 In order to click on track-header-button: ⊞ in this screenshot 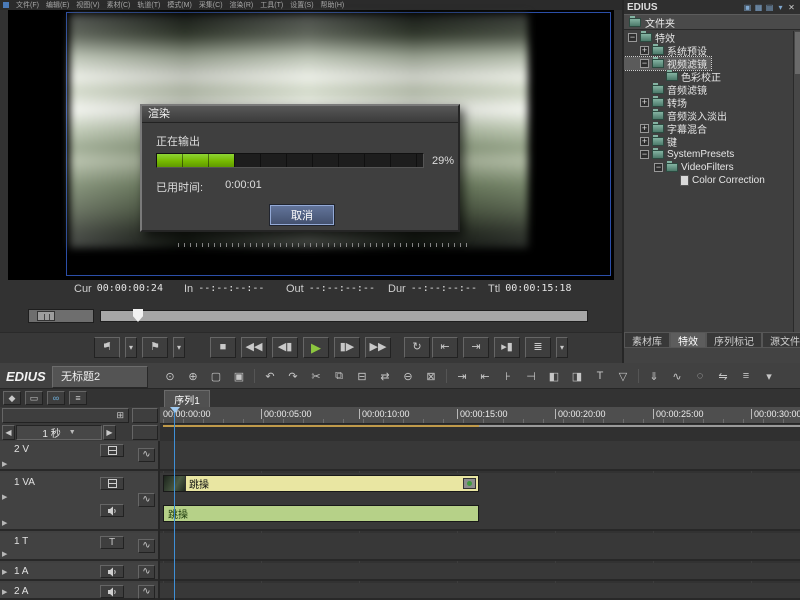, I will do `click(65, 415)`.